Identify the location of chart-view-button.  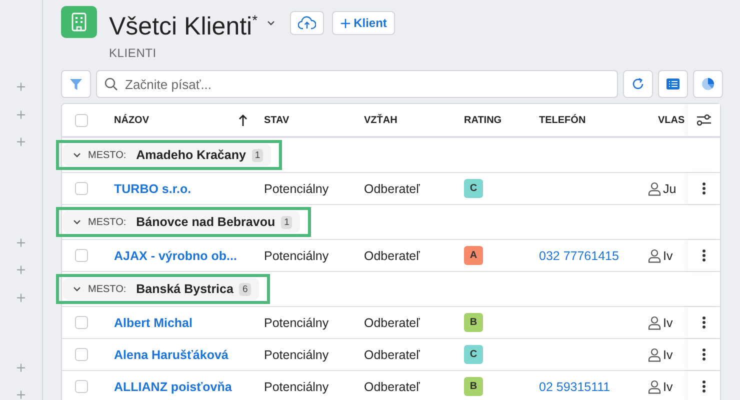
(708, 84).